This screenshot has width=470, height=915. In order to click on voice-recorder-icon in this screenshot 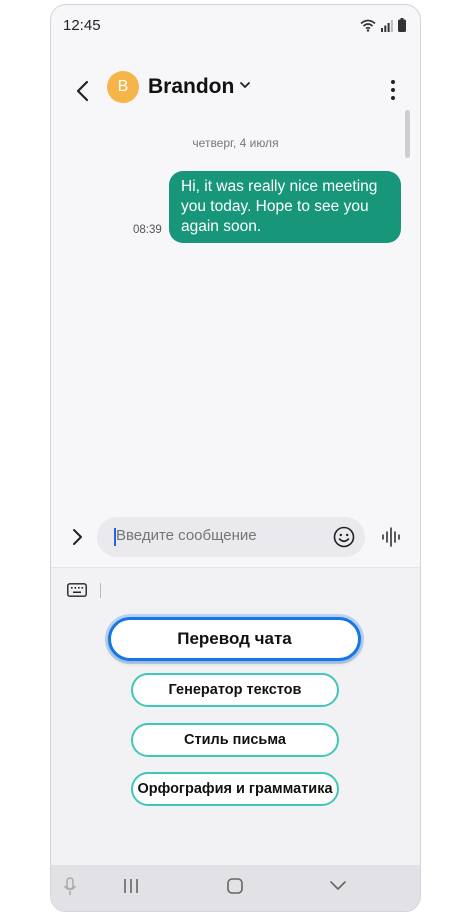, I will do `click(392, 537)`.